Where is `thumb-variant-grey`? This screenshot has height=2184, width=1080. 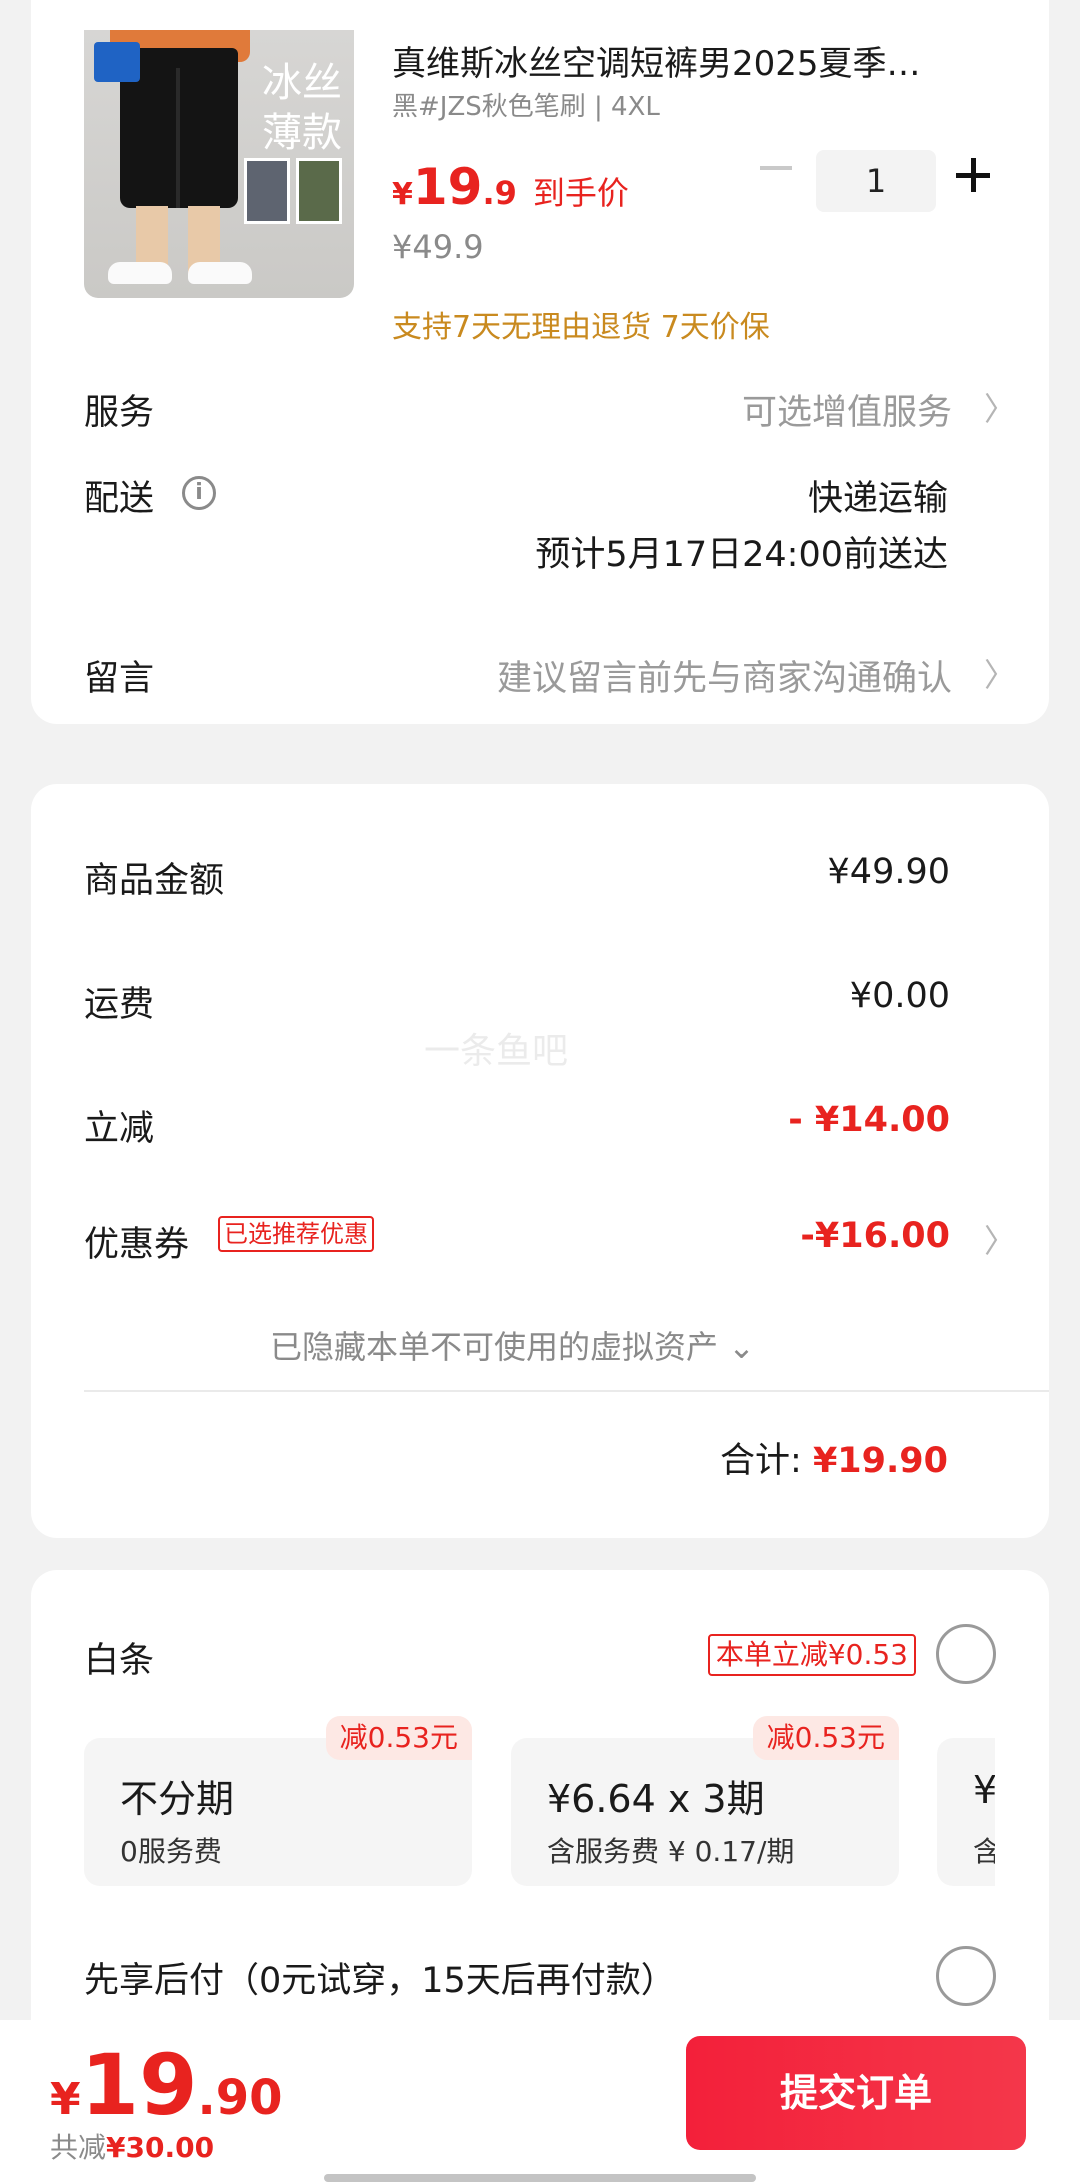 thumb-variant-grey is located at coordinates (267, 191).